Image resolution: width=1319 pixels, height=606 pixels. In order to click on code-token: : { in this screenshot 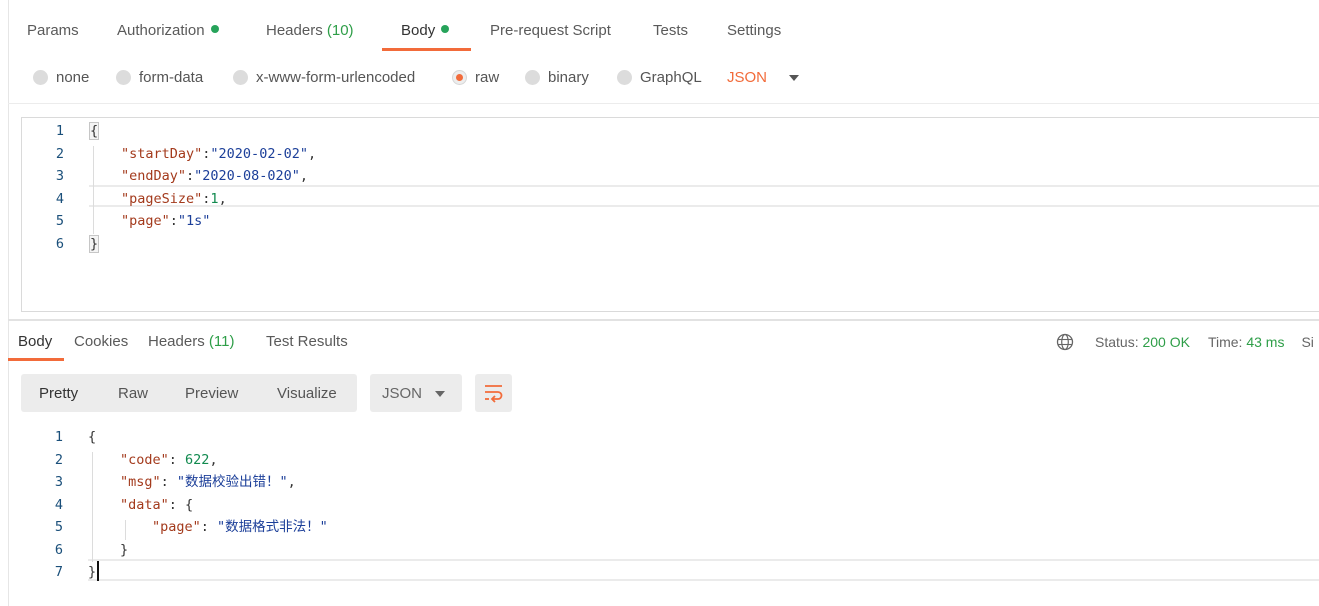, I will do `click(181, 504)`.